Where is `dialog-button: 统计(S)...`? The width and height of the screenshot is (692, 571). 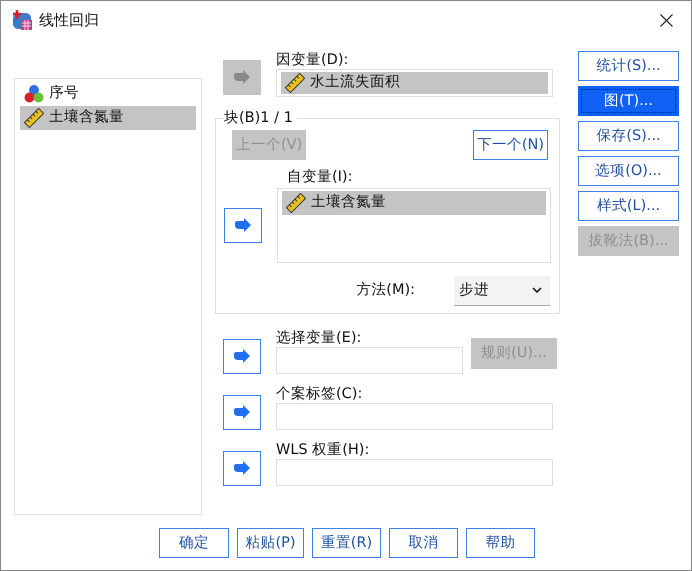 dialog-button: 统计(S)... is located at coordinates (628, 66).